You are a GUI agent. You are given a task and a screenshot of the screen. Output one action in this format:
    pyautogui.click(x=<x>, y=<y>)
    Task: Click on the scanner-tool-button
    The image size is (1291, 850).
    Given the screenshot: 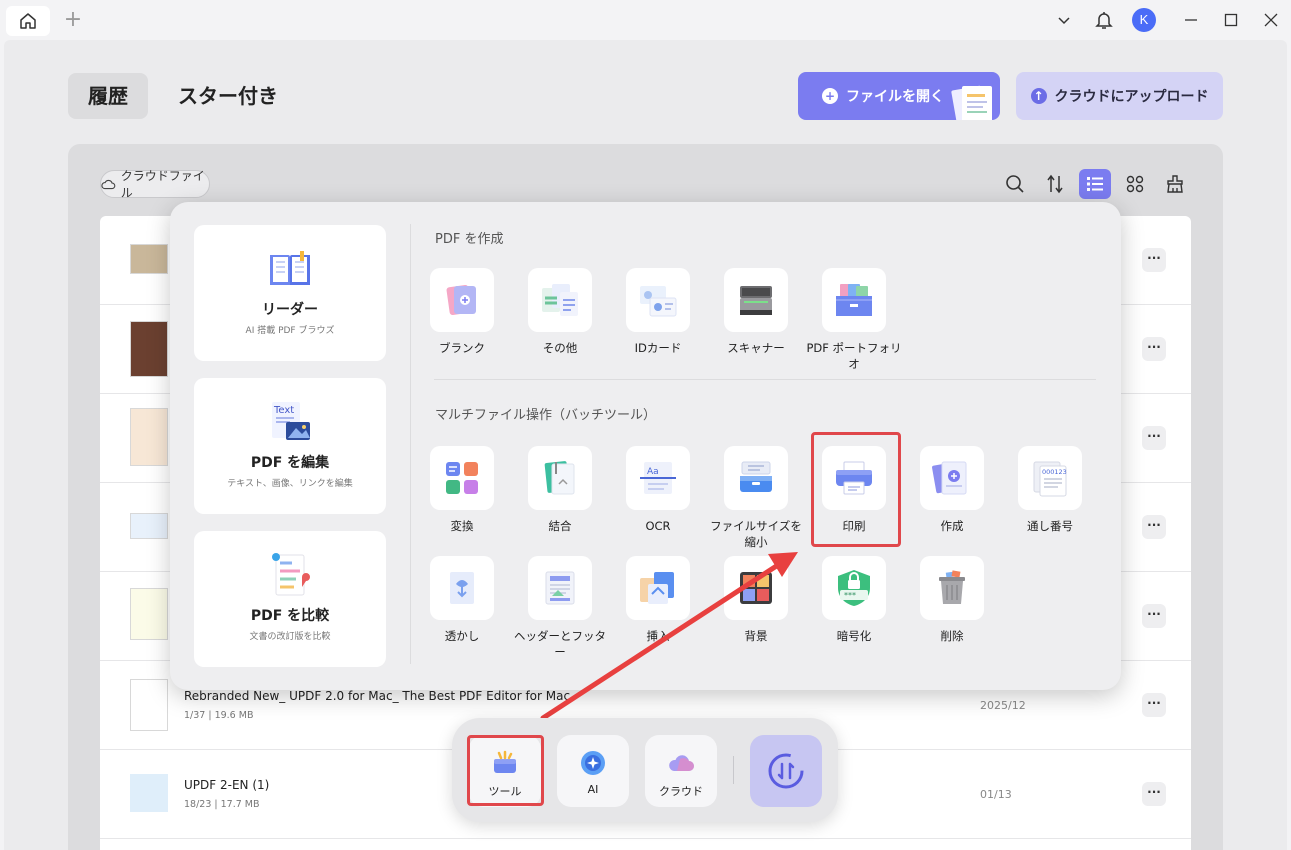 What is the action you would take?
    pyautogui.click(x=756, y=300)
    